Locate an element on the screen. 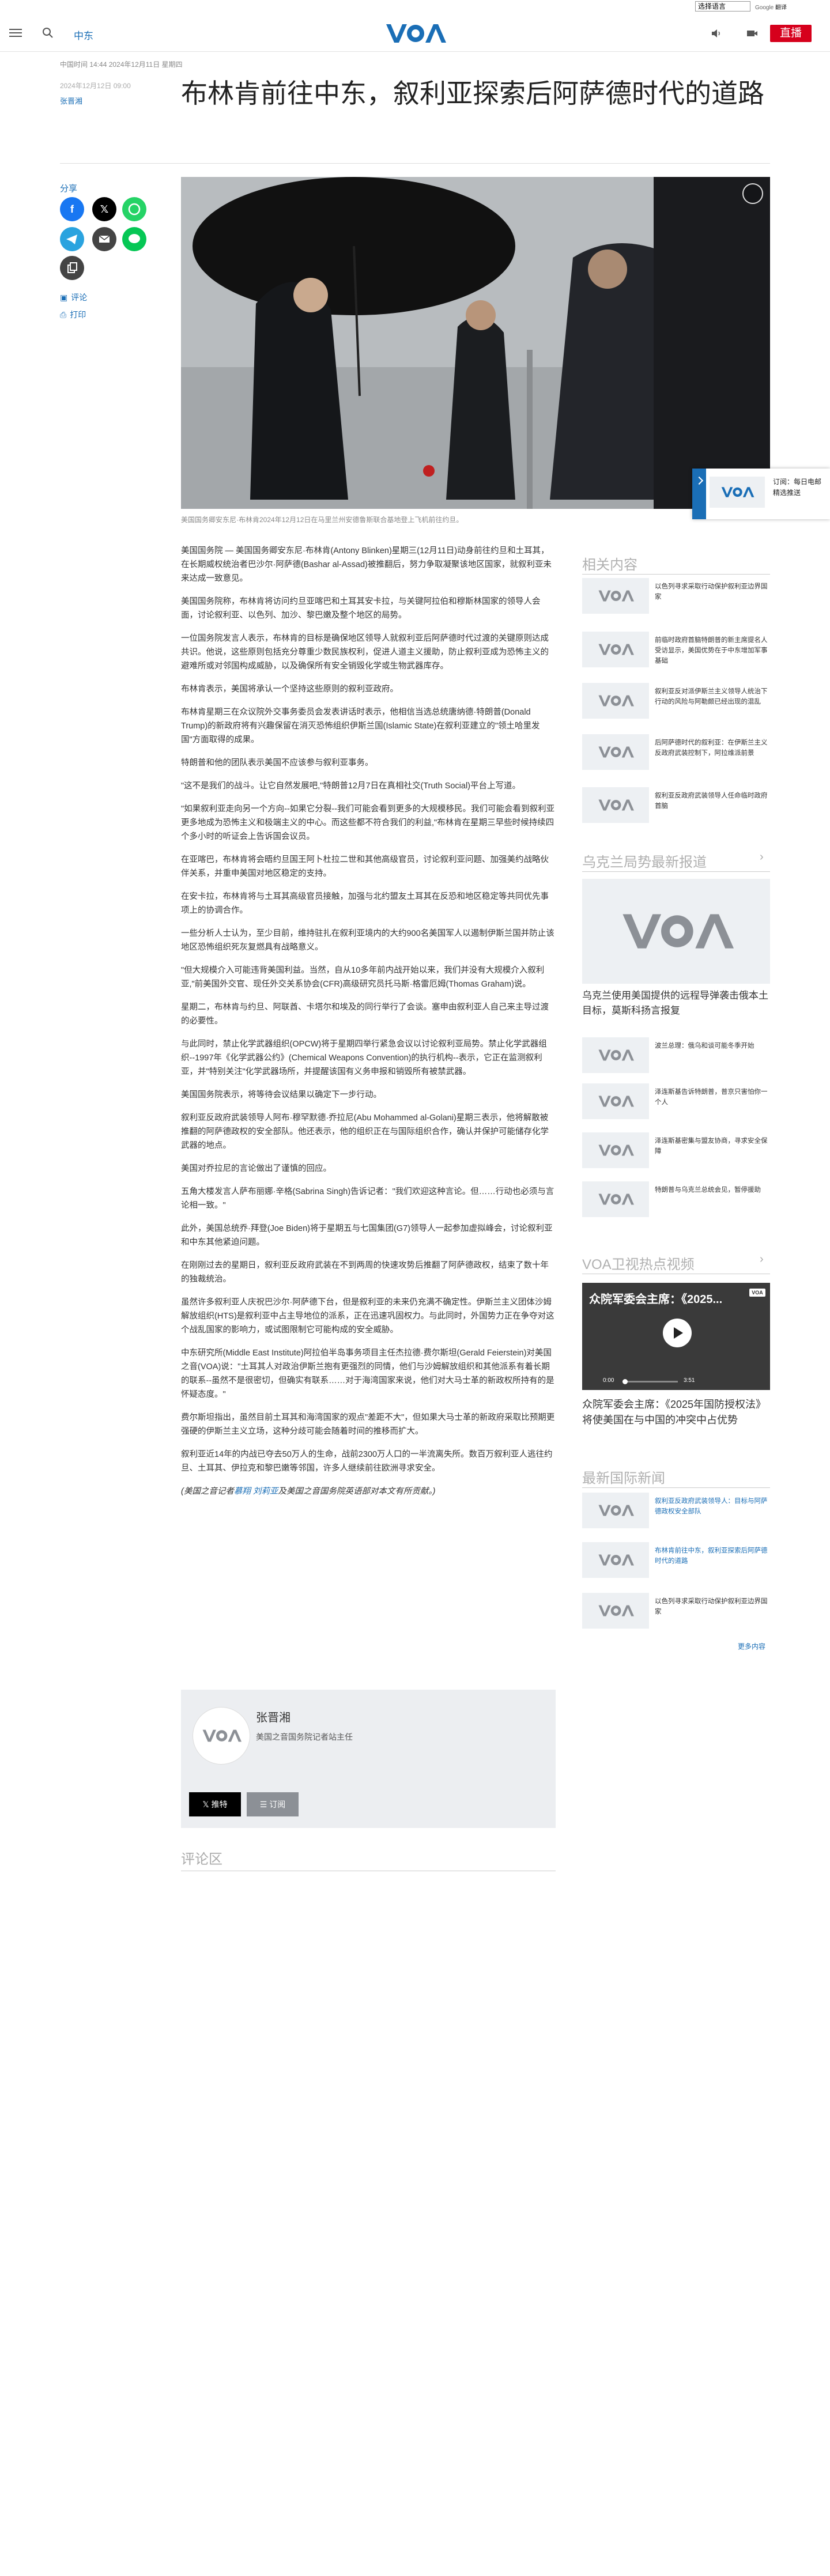 The image size is (830, 2576). subscribe-popup: 订阅：每日电邮 精选推送 is located at coordinates (761, 494).